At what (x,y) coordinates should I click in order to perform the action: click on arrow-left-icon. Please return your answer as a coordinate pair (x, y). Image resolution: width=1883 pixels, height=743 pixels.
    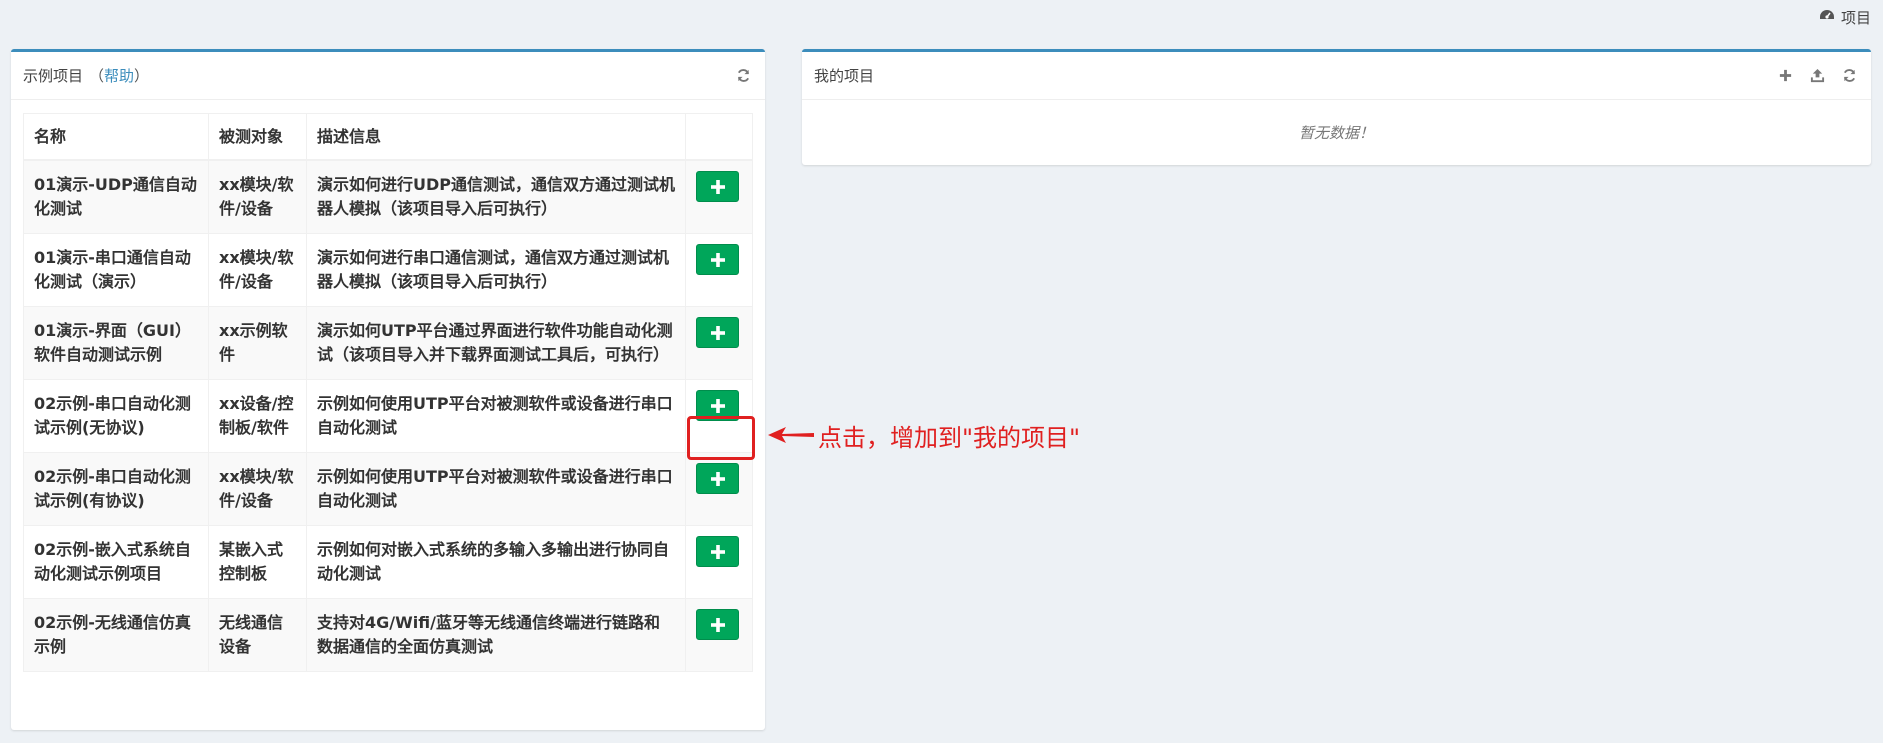
    Looking at the image, I should click on (791, 435).